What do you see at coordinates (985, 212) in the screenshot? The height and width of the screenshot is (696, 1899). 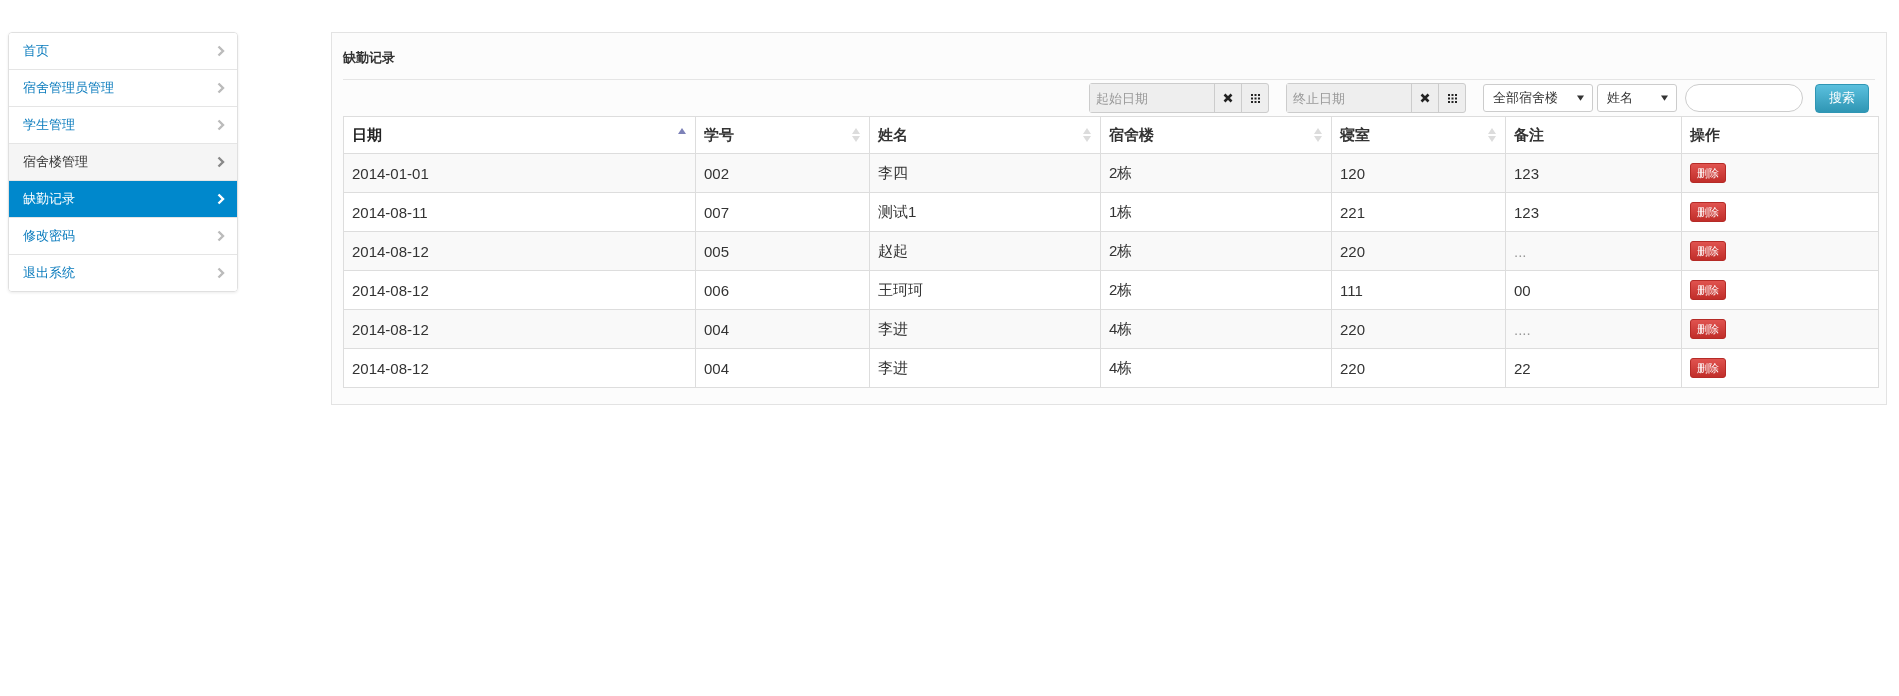 I see `table-cell: 测试1` at bounding box center [985, 212].